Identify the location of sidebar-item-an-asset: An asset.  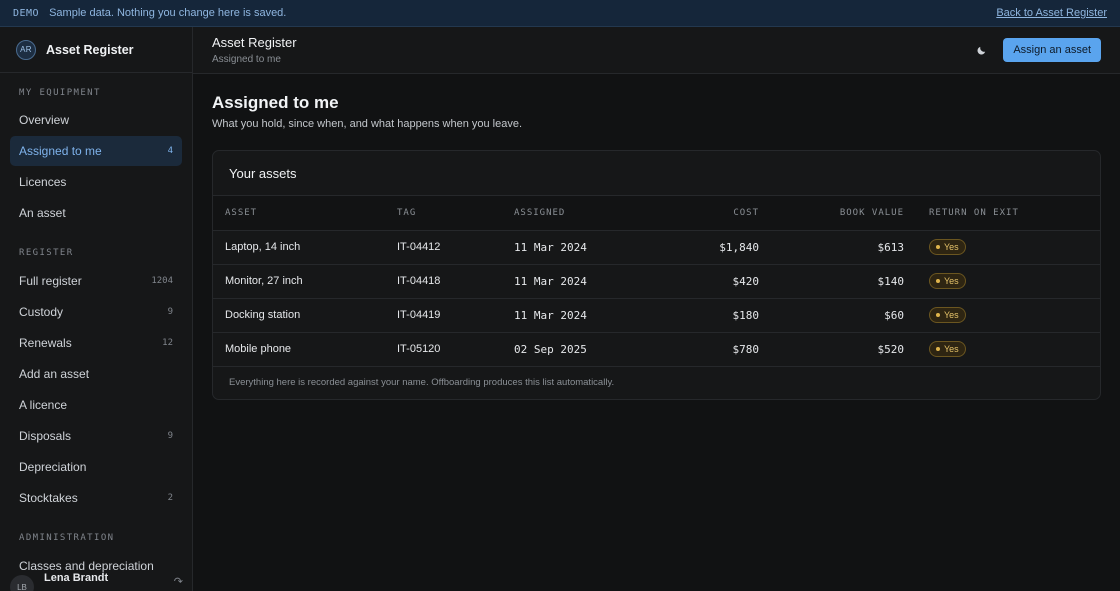
(96, 213).